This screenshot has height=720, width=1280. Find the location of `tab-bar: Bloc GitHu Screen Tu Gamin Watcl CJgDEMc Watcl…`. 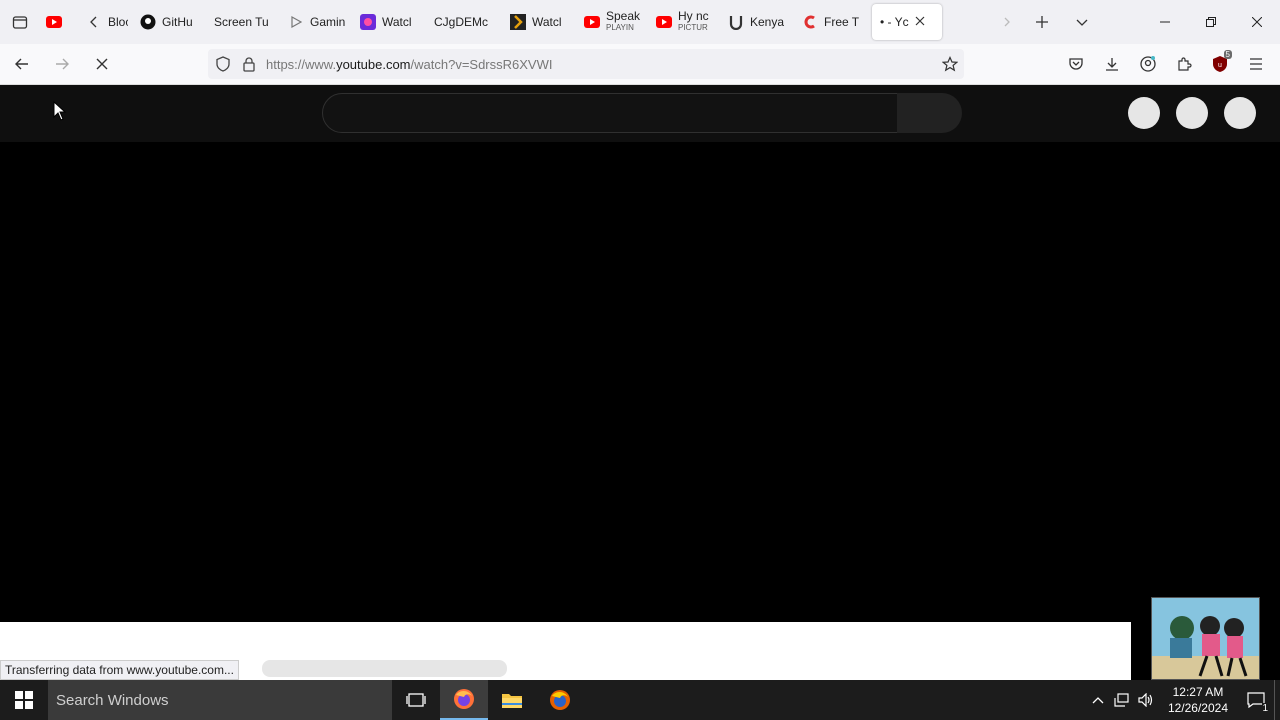

tab-bar: Bloc GitHu Screen Tu Gamin Watcl CJgDEMc Watcl… is located at coordinates (640, 22).